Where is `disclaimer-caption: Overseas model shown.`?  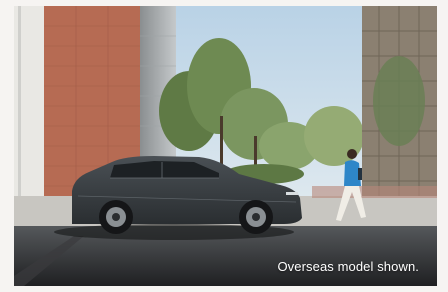 disclaimer-caption: Overseas model shown. is located at coordinates (348, 266).